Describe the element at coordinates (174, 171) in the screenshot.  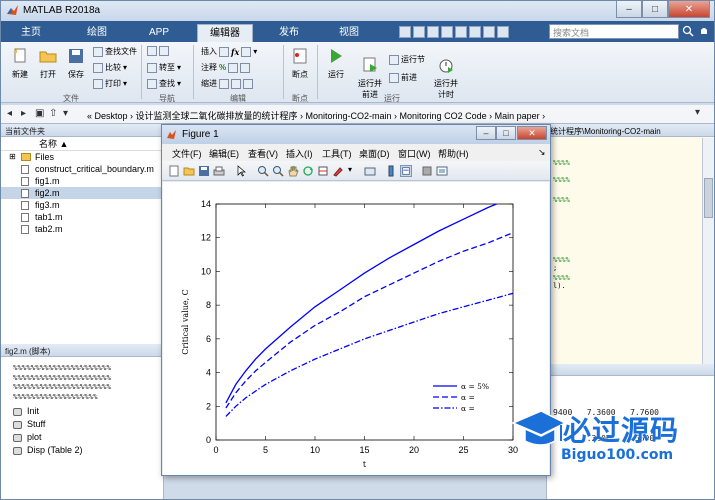
I see `new-figure-icon` at that location.